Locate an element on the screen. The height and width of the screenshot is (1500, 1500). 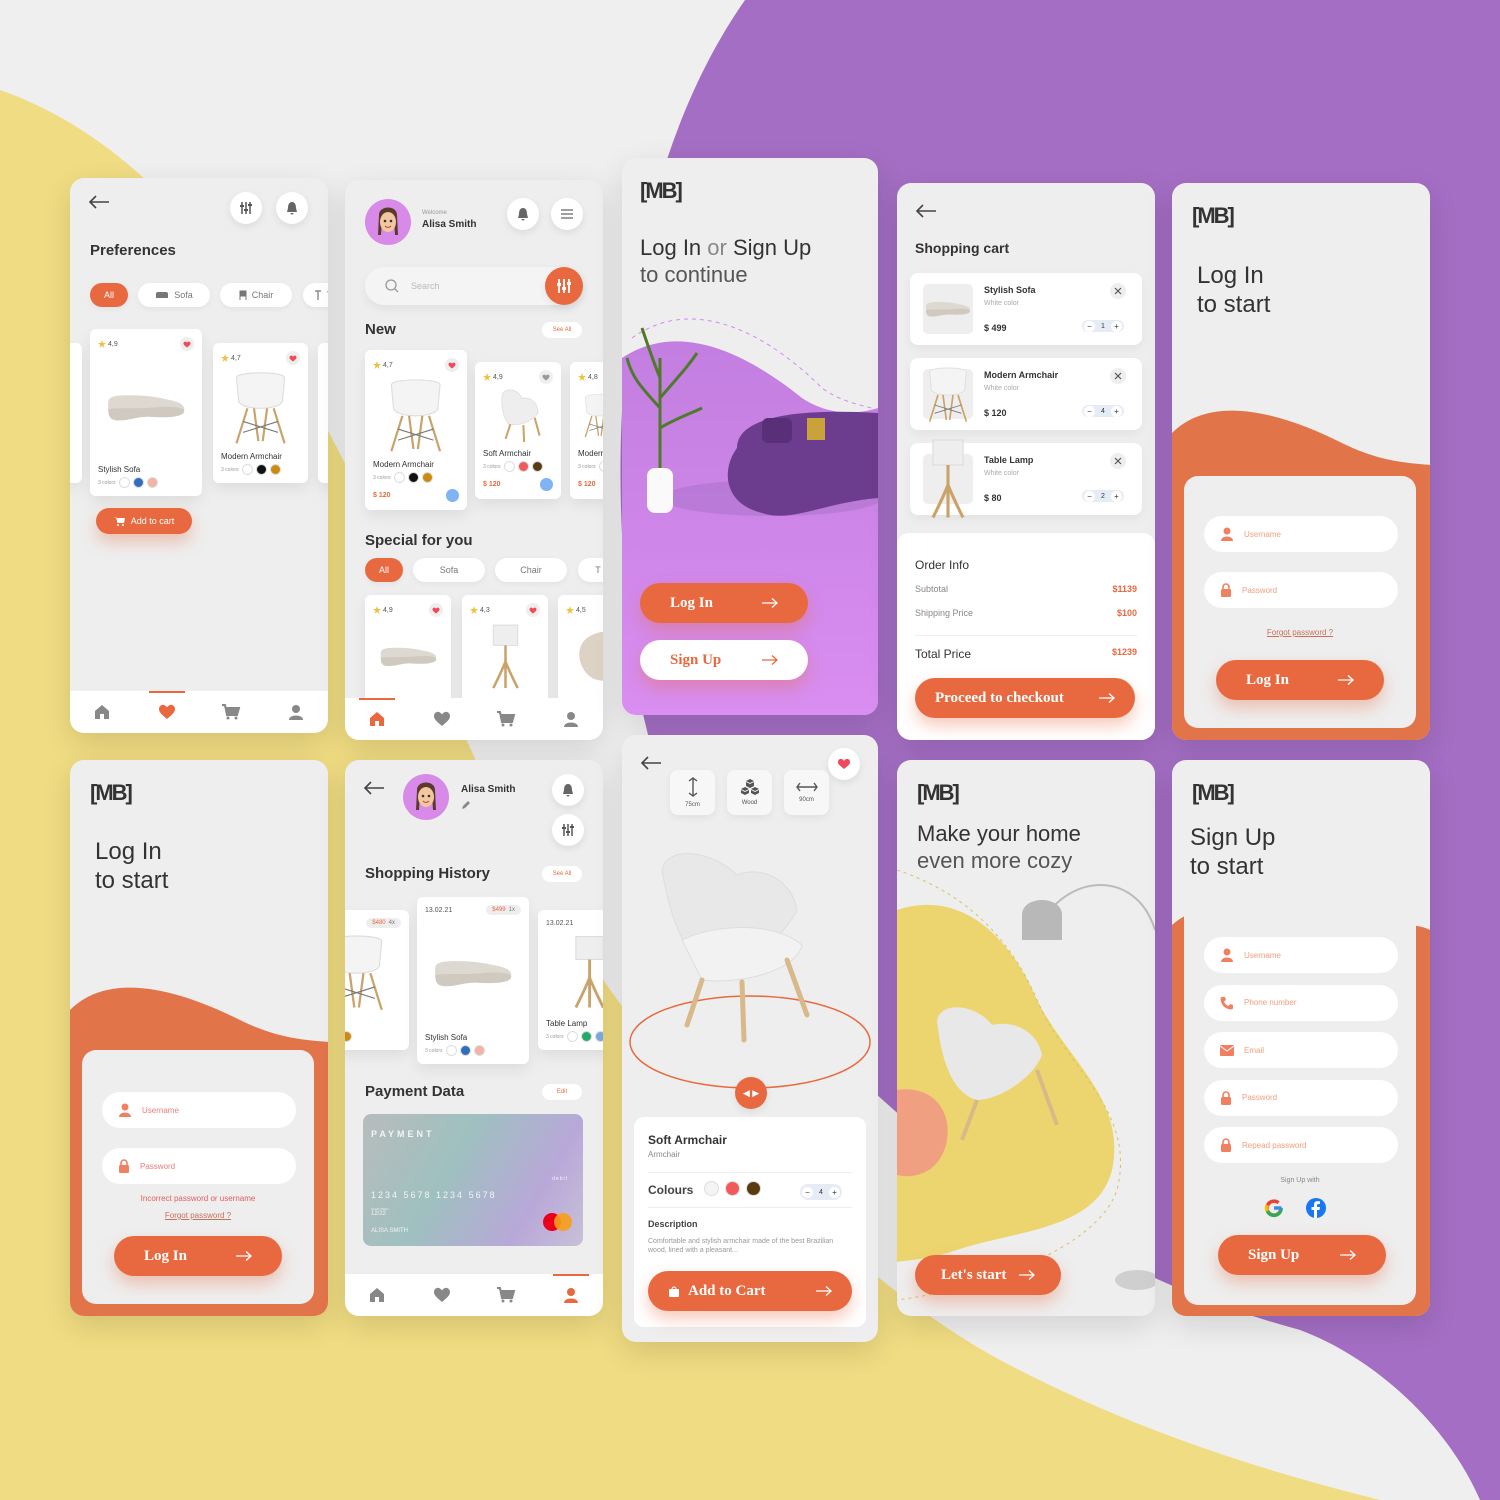
category-chip-all: All is located at coordinates (384, 570).